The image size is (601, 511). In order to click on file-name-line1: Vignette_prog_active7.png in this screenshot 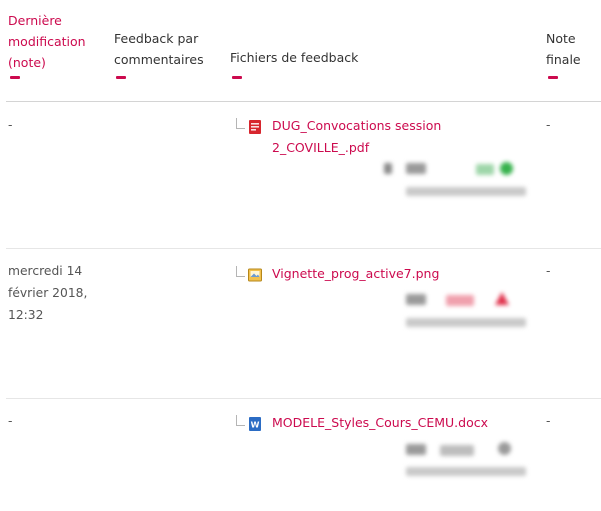, I will do `click(356, 273)`.